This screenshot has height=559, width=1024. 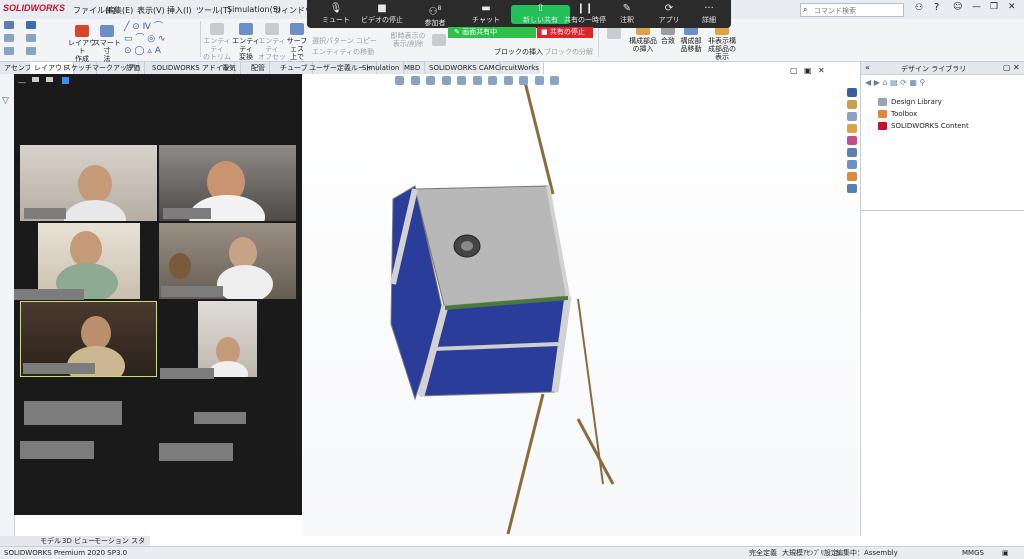 I want to click on back-icon: ◀, so click(x=868, y=82).